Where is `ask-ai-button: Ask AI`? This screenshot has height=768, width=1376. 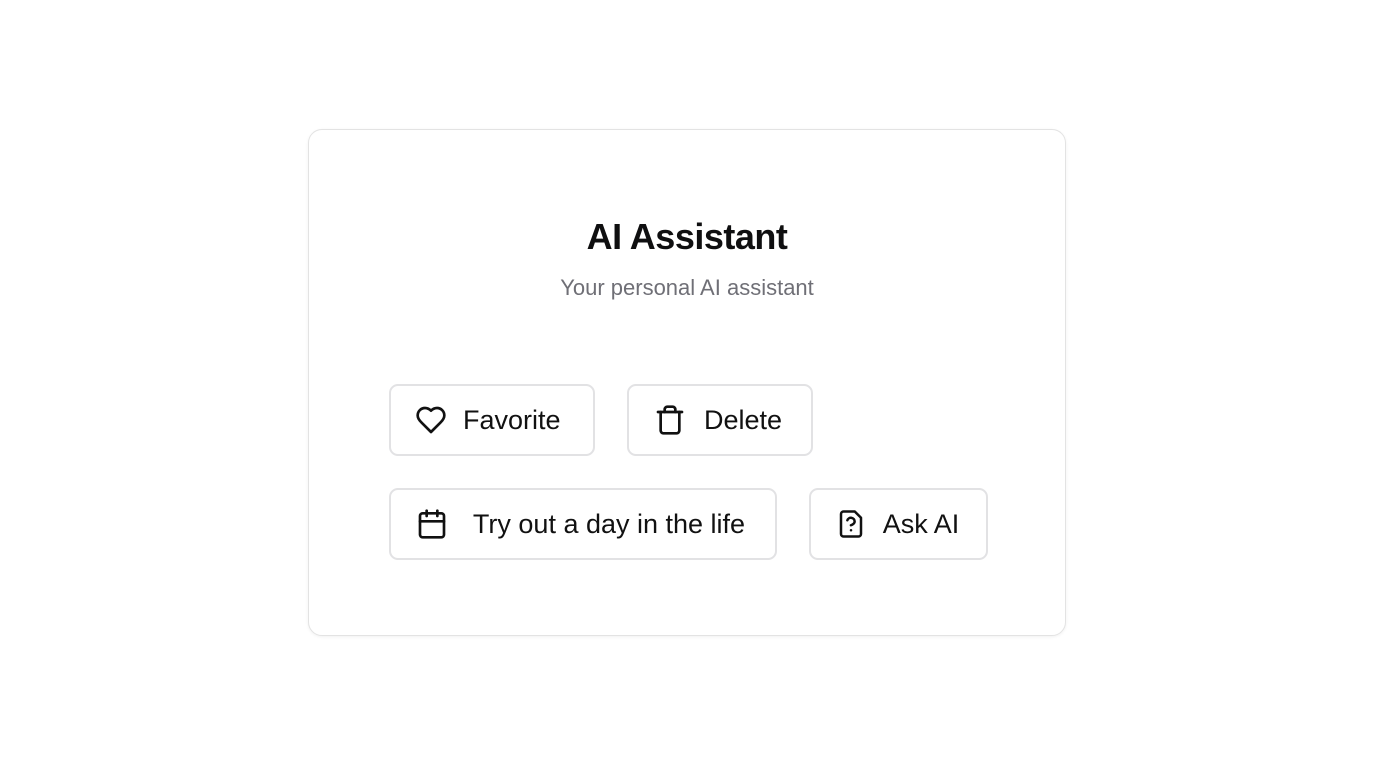
ask-ai-button: Ask AI is located at coordinates (898, 524).